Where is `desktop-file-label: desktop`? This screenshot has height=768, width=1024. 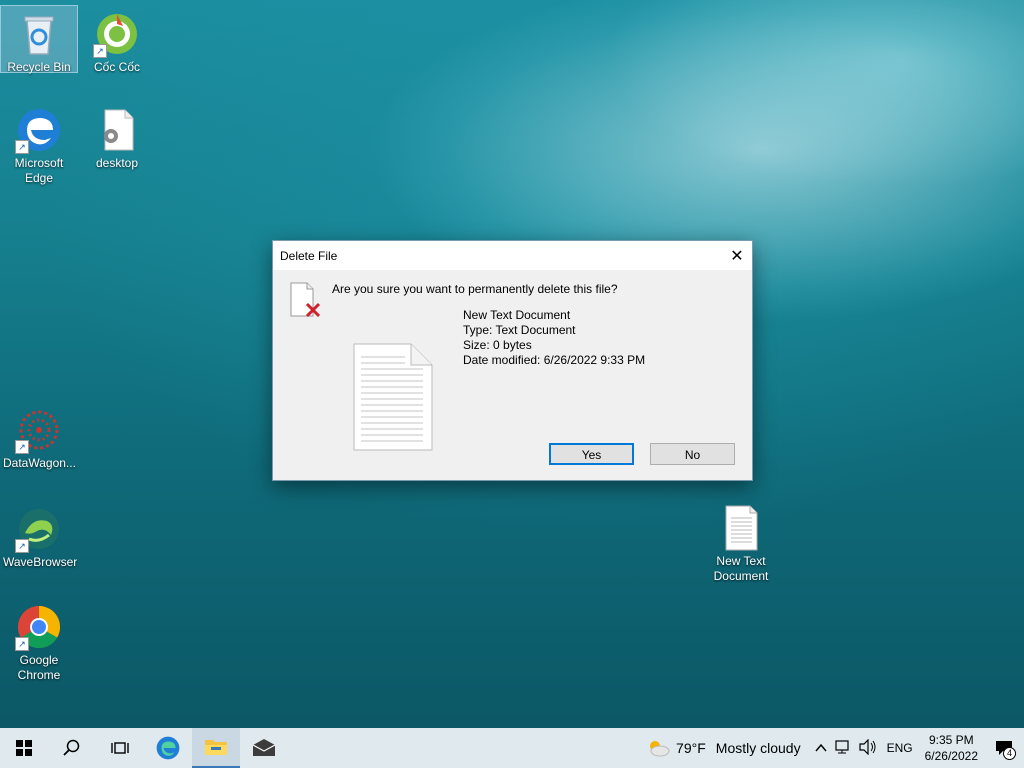
desktop-file-label: desktop is located at coordinates (117, 163).